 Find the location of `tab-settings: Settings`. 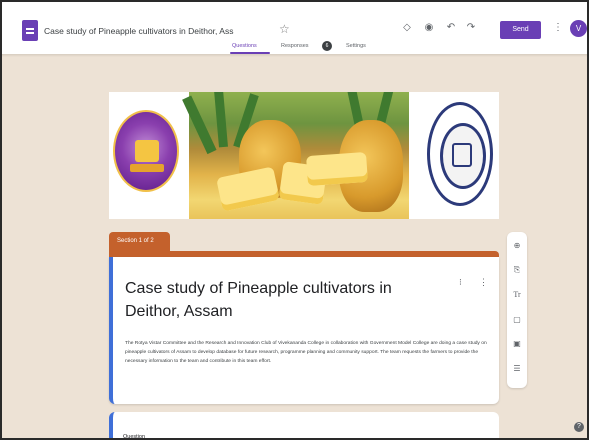

tab-settings: Settings is located at coordinates (356, 46).